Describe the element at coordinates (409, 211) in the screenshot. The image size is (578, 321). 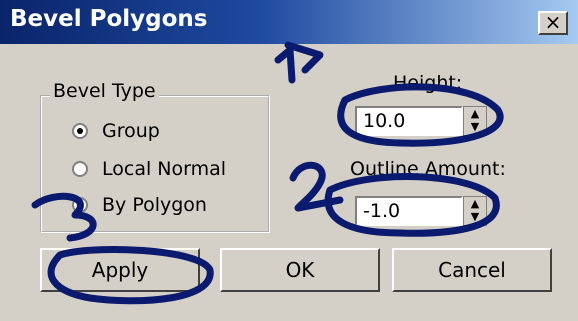
I see `outline-amount-input: -1.0` at that location.